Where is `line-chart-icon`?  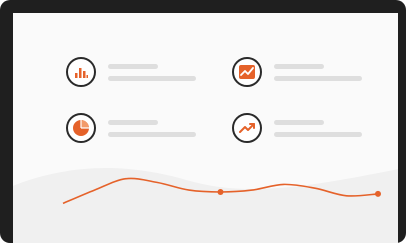
line-chart-icon is located at coordinates (247, 72).